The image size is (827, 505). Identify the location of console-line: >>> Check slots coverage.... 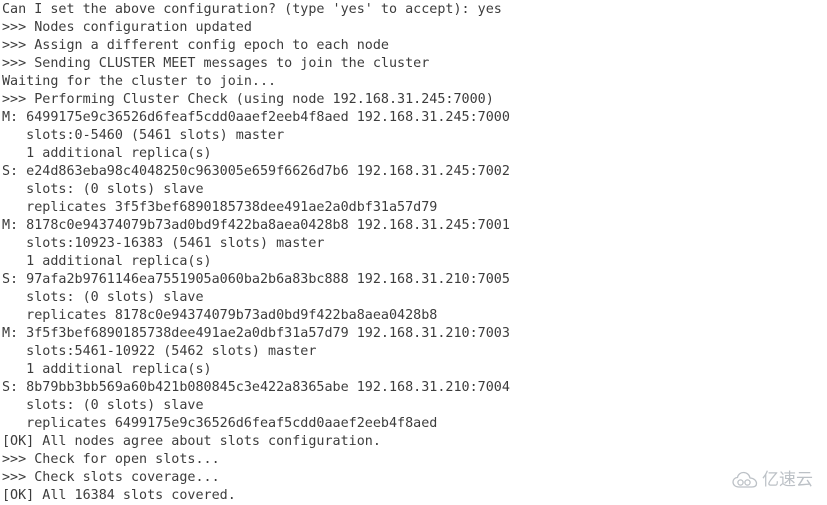
(111, 477).